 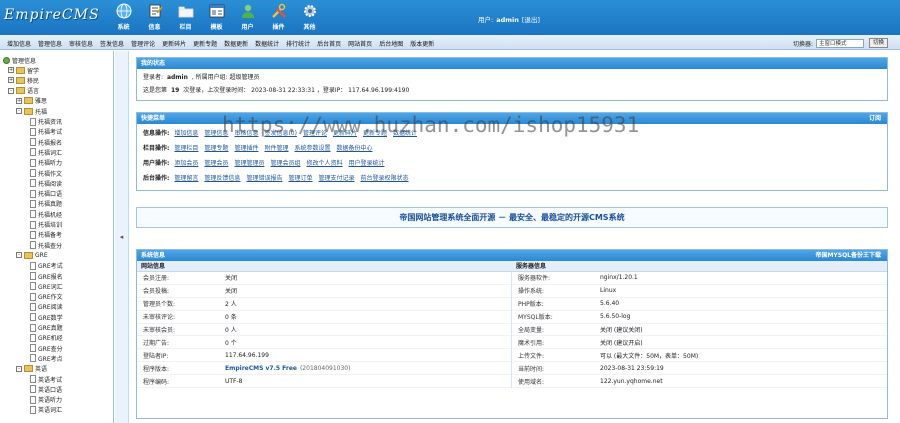 I want to click on quickbar-item: 版本更新, so click(x=422, y=43).